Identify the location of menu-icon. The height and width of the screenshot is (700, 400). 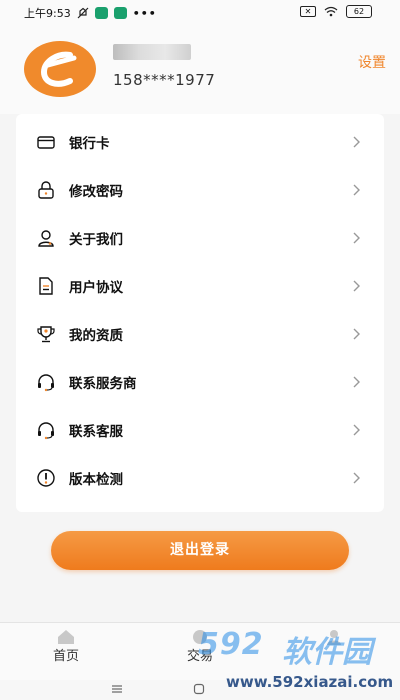
(117, 689).